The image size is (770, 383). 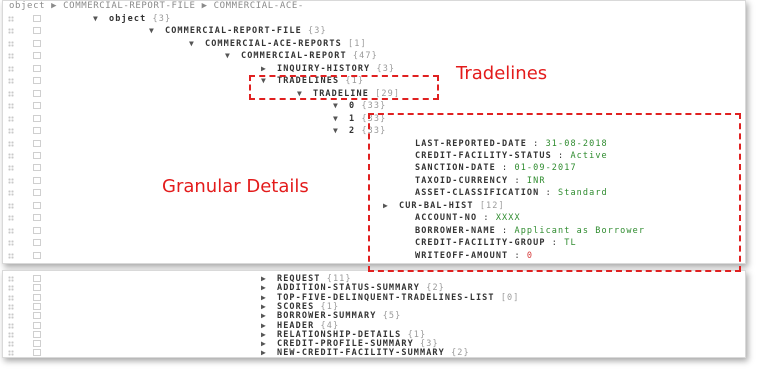 I want to click on node-key: 1, so click(x=352, y=118).